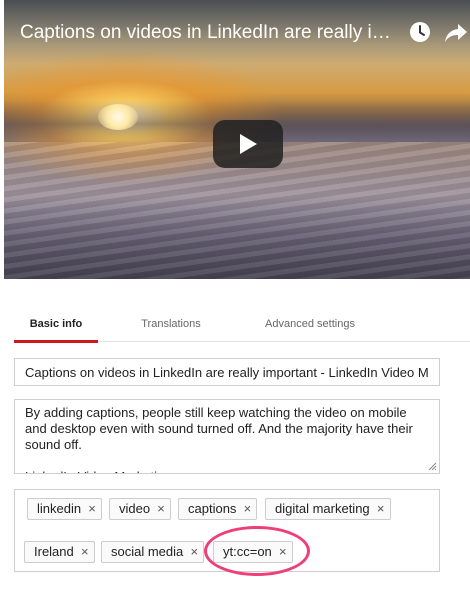  What do you see at coordinates (56, 341) in the screenshot?
I see `active-tab-indicator` at bounding box center [56, 341].